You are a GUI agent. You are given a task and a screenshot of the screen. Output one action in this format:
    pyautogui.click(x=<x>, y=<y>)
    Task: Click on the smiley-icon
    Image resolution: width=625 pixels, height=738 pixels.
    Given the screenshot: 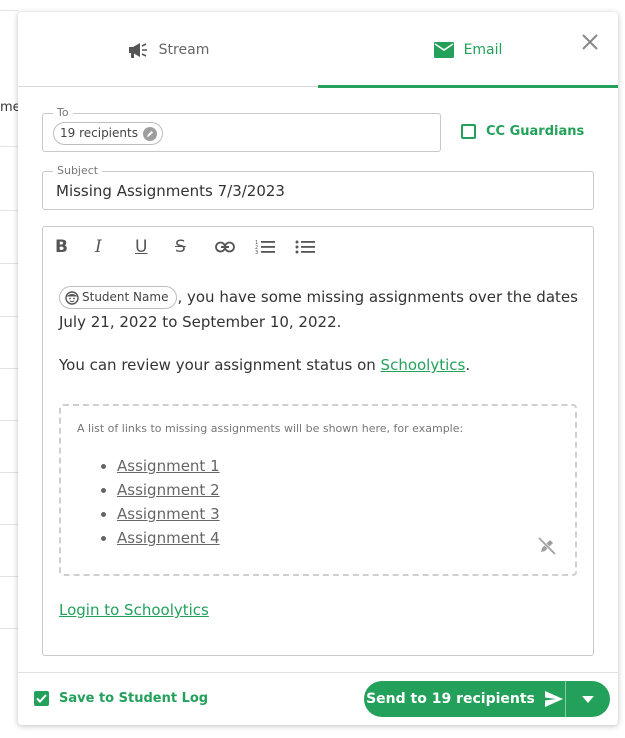 What is the action you would take?
    pyautogui.click(x=72, y=298)
    